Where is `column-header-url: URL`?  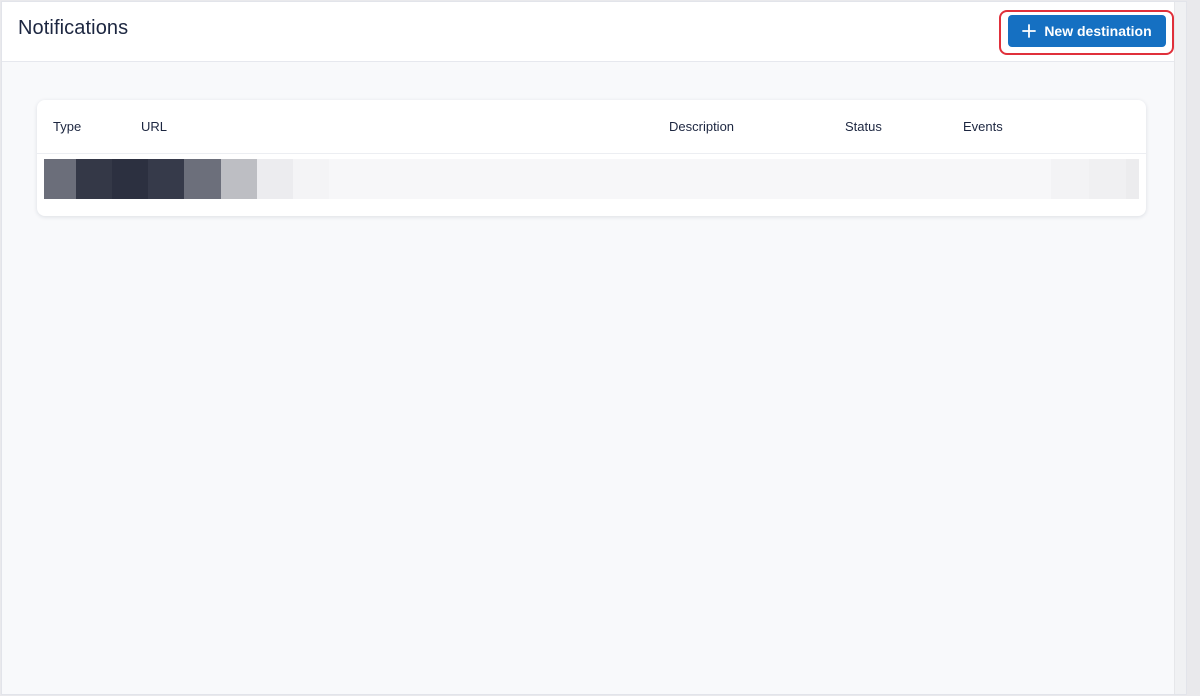 column-header-url: URL is located at coordinates (154, 126).